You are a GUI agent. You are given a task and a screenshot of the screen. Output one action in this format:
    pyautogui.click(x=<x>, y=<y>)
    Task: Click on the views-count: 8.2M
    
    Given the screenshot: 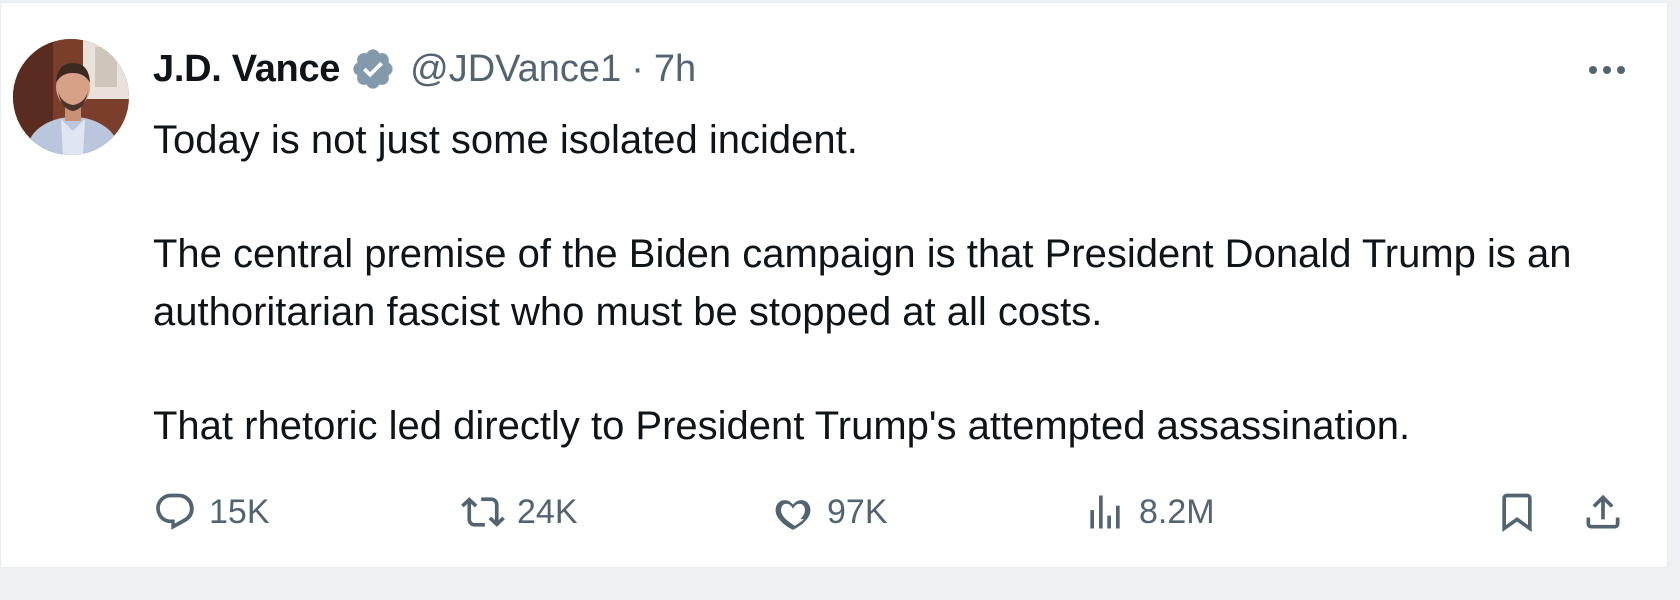 What is the action you would take?
    pyautogui.click(x=1177, y=511)
    